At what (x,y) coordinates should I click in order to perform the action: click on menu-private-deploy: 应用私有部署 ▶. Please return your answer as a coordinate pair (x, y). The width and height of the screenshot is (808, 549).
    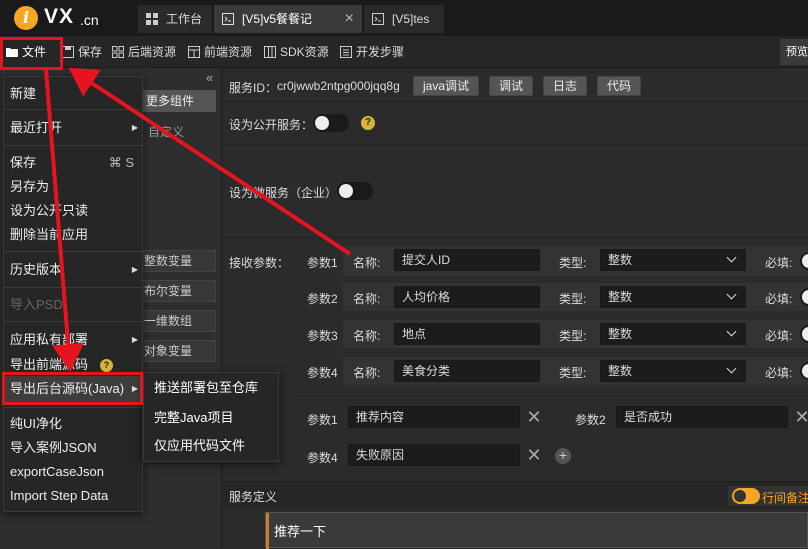
    Looking at the image, I should click on (73, 340).